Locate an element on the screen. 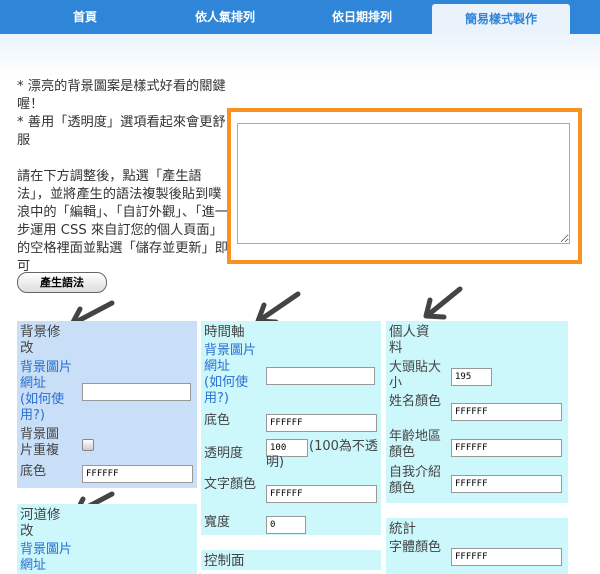 This screenshot has height=574, width=600. panel-title: 河道修改 is located at coordinates (40, 523).